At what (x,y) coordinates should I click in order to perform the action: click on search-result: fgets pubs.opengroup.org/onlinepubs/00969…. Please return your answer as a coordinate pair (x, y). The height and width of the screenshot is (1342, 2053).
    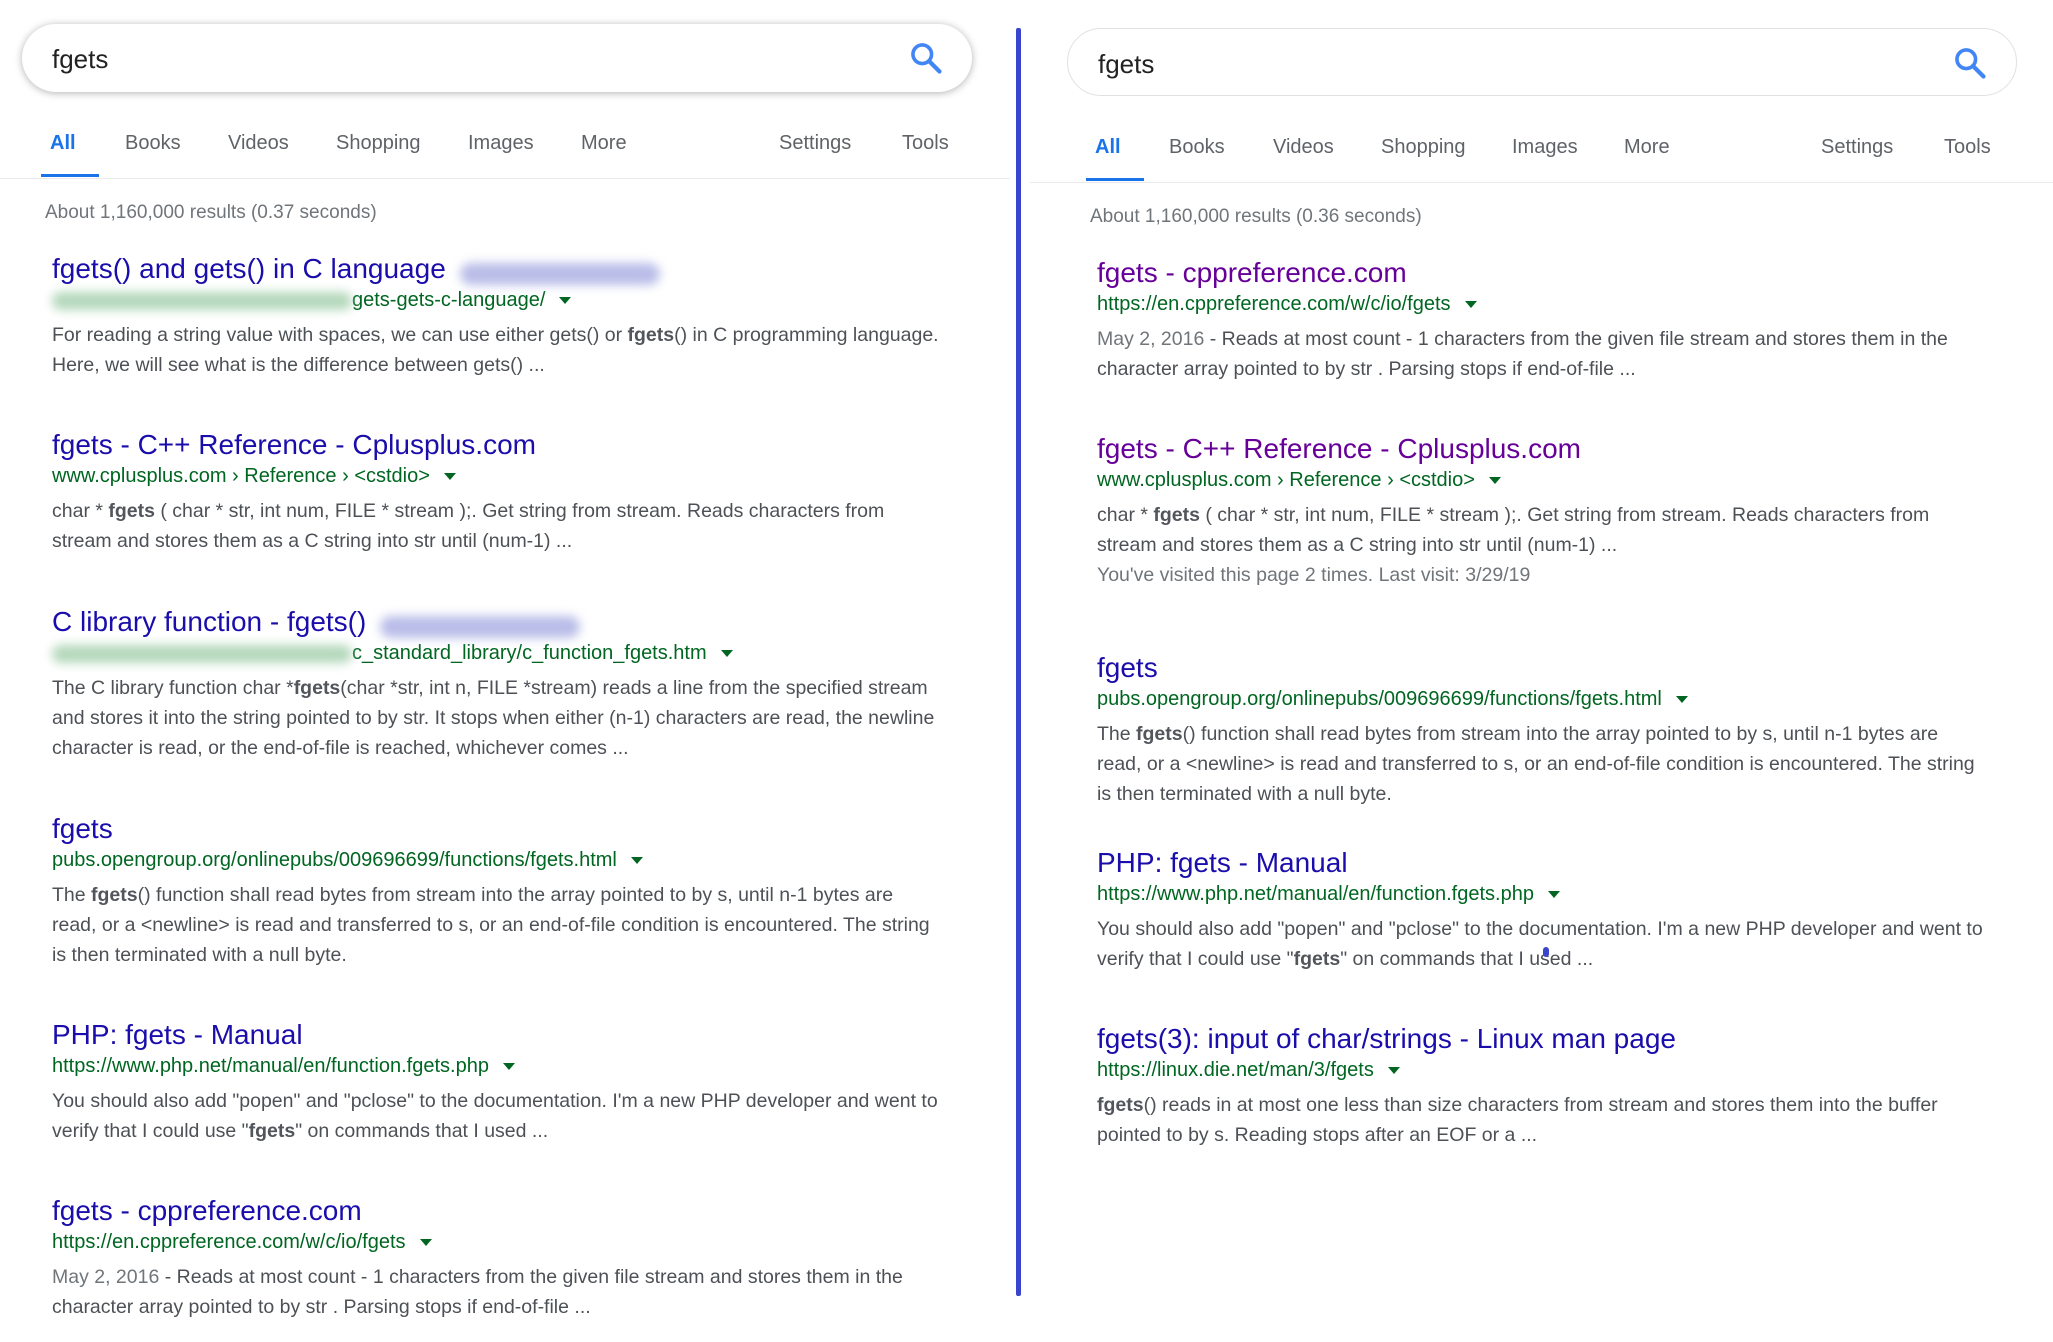
    Looking at the image, I should click on (512, 891).